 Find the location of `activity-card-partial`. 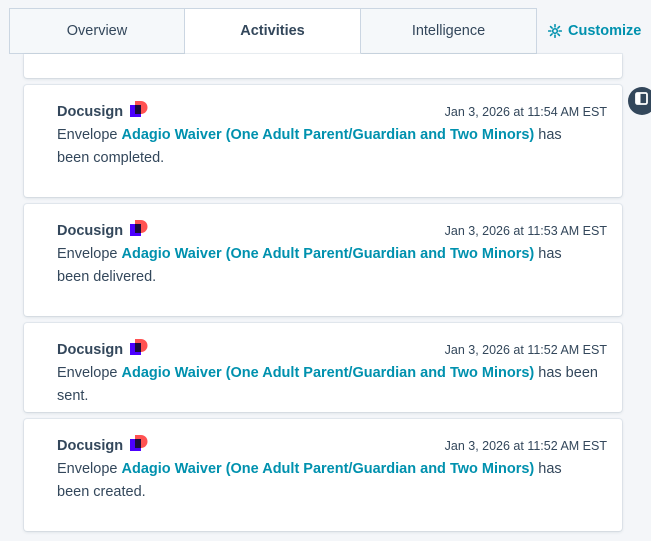

activity-card-partial is located at coordinates (323, 66).